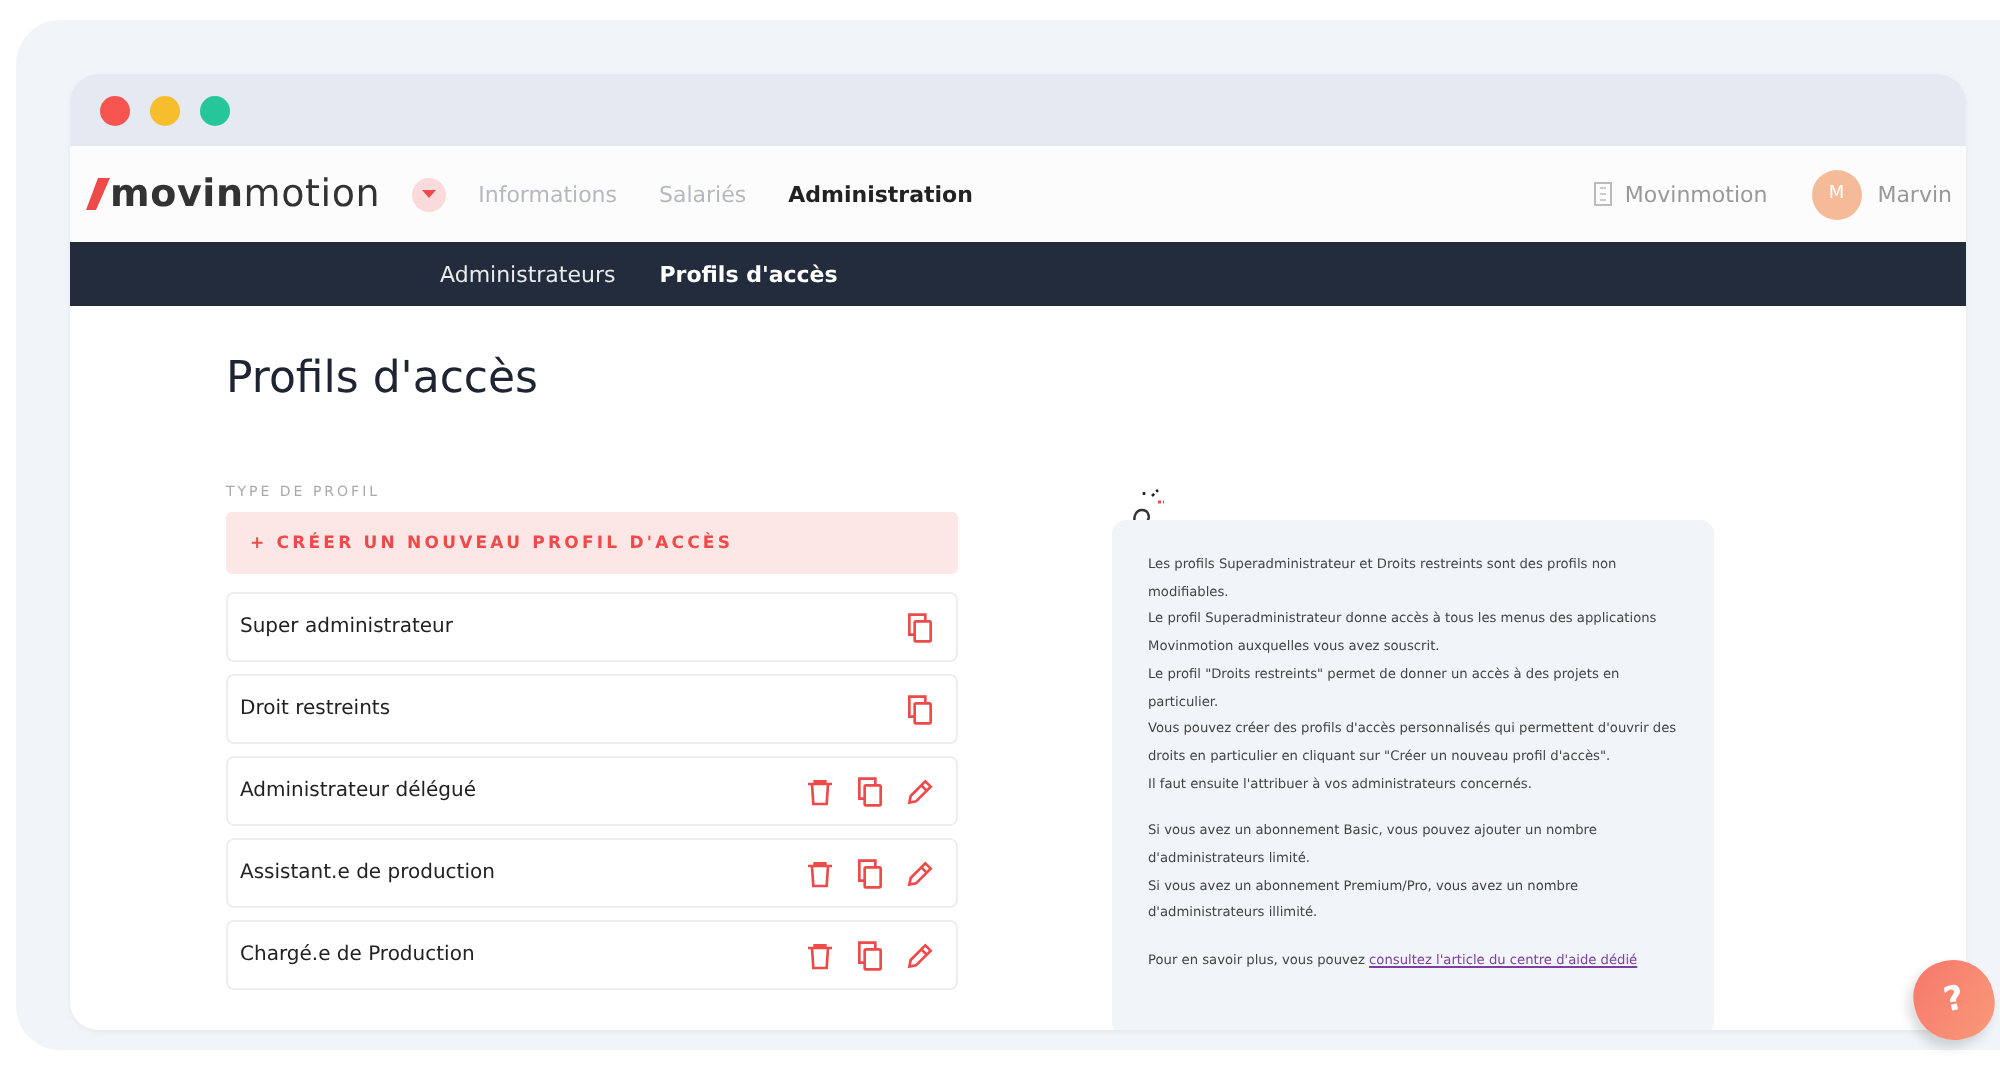  I want to click on profile-name: Droit restreints, so click(316, 709).